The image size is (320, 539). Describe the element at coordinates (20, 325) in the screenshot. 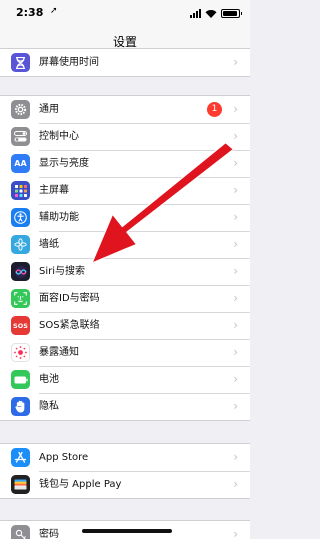

I see `sos-icon: SOS` at that location.